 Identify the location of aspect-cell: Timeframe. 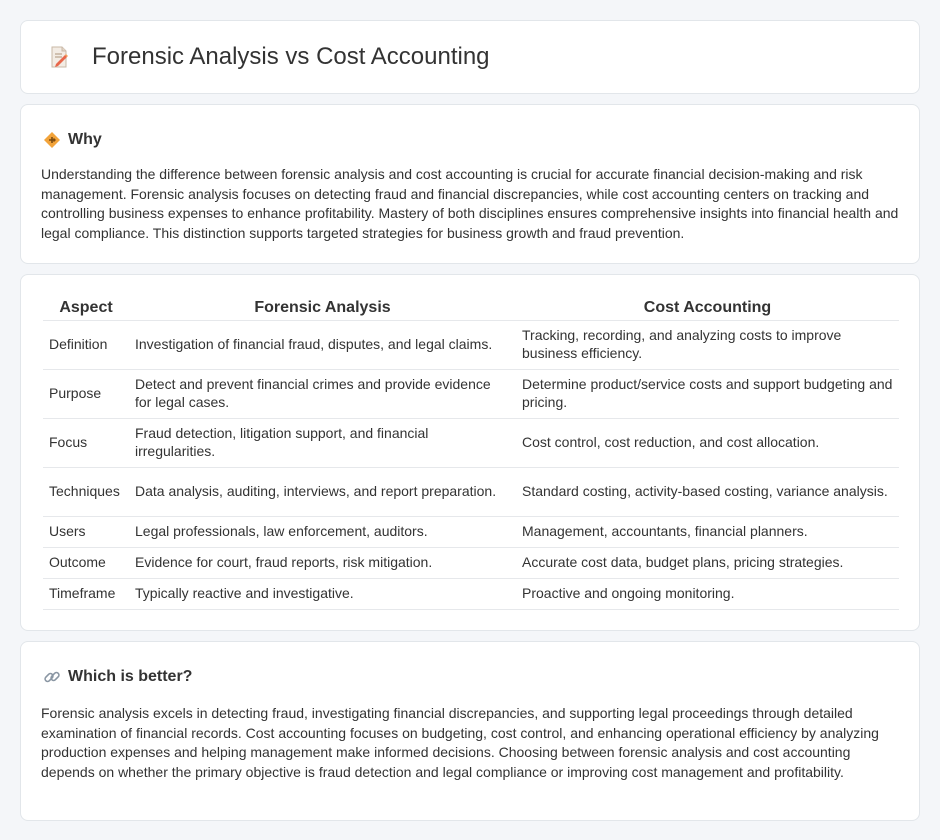
(86, 594).